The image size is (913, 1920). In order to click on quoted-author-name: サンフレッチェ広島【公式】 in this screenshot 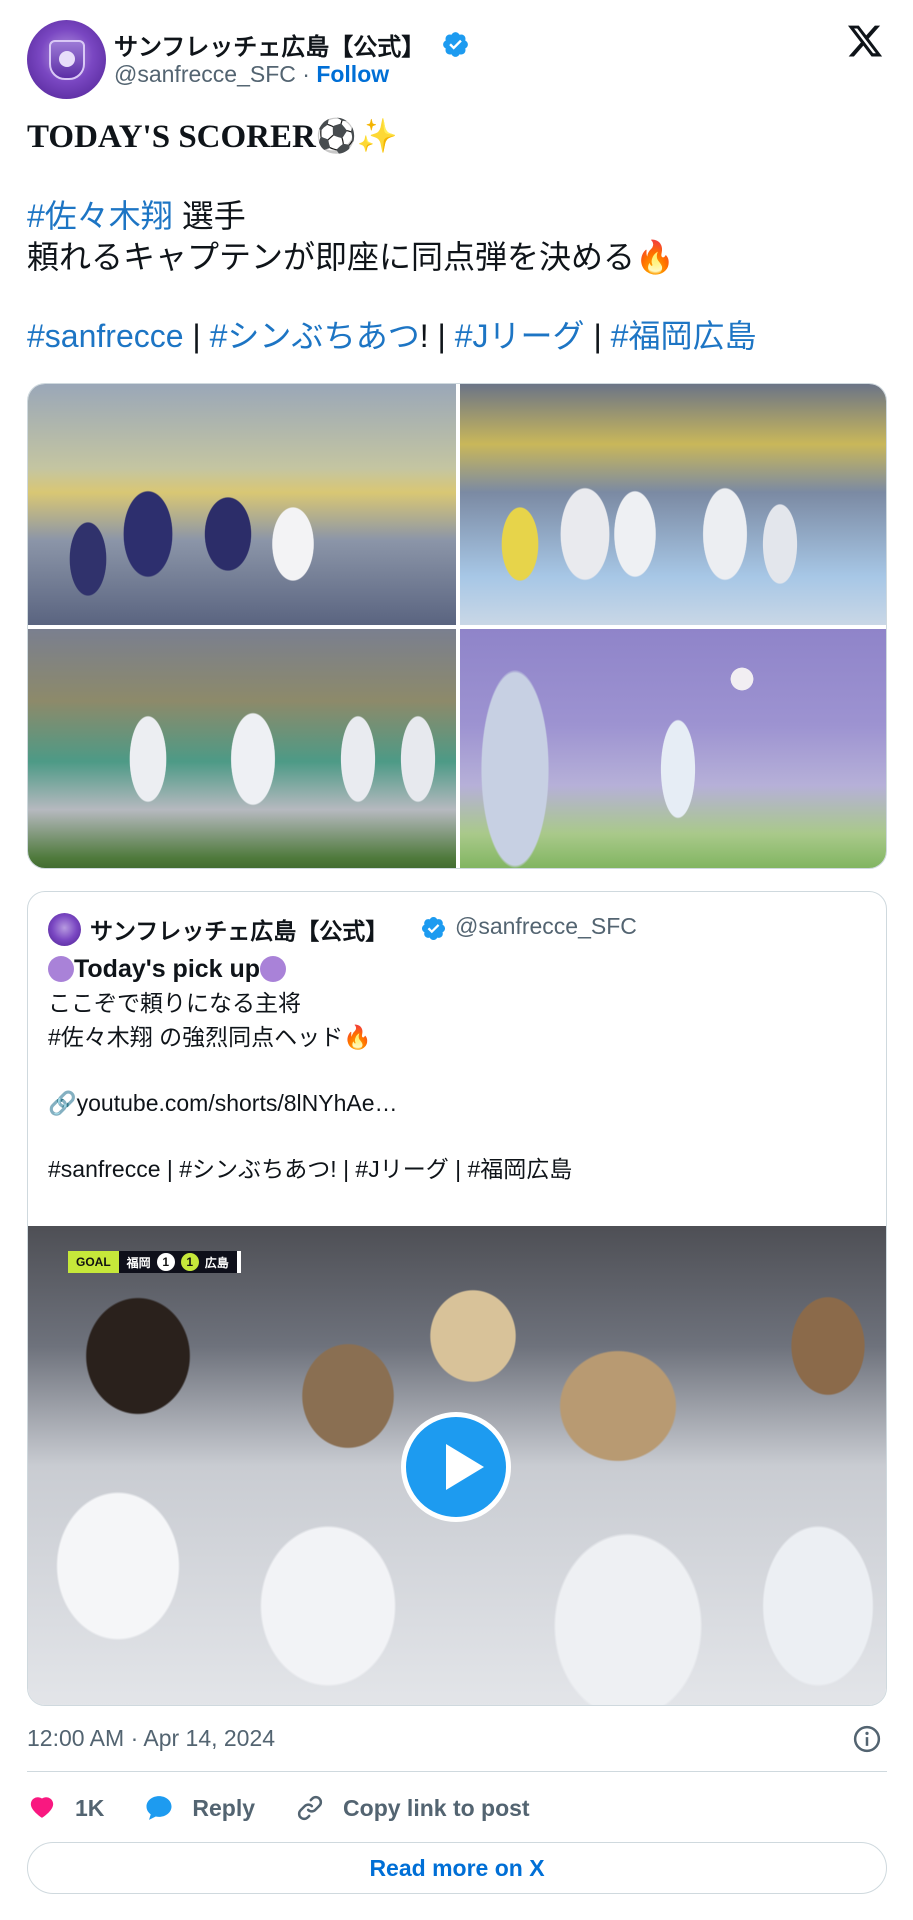, I will do `click(239, 931)`.